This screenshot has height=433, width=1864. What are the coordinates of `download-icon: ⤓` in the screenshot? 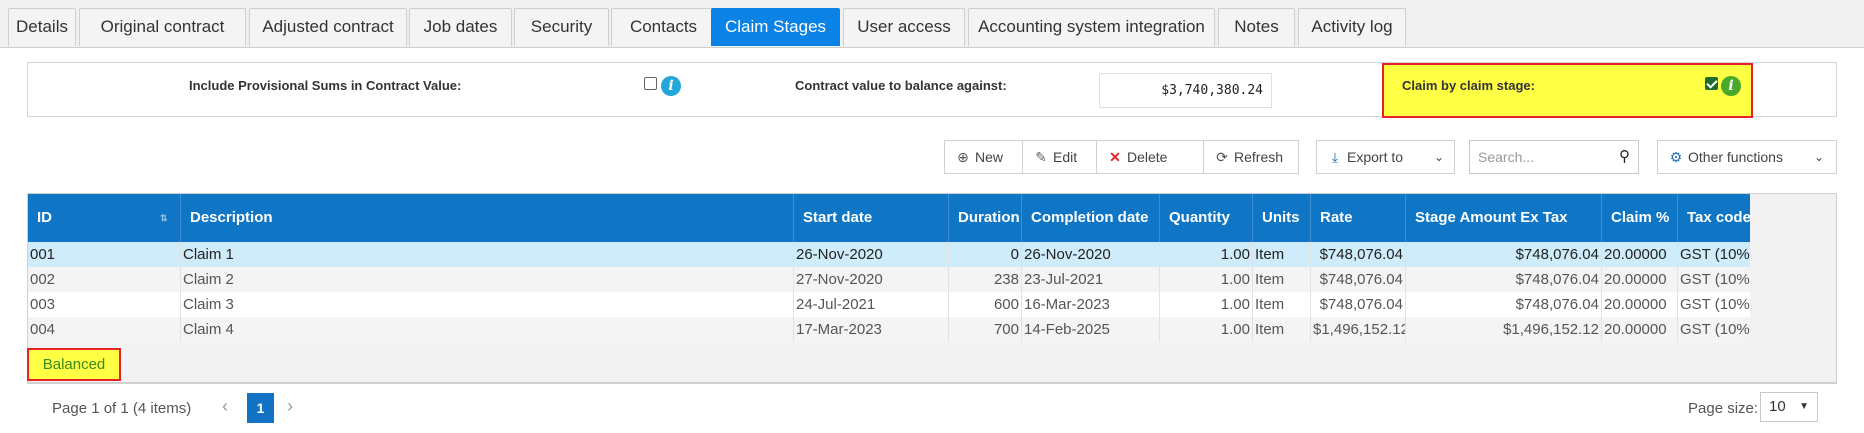 It's located at (1335, 157).